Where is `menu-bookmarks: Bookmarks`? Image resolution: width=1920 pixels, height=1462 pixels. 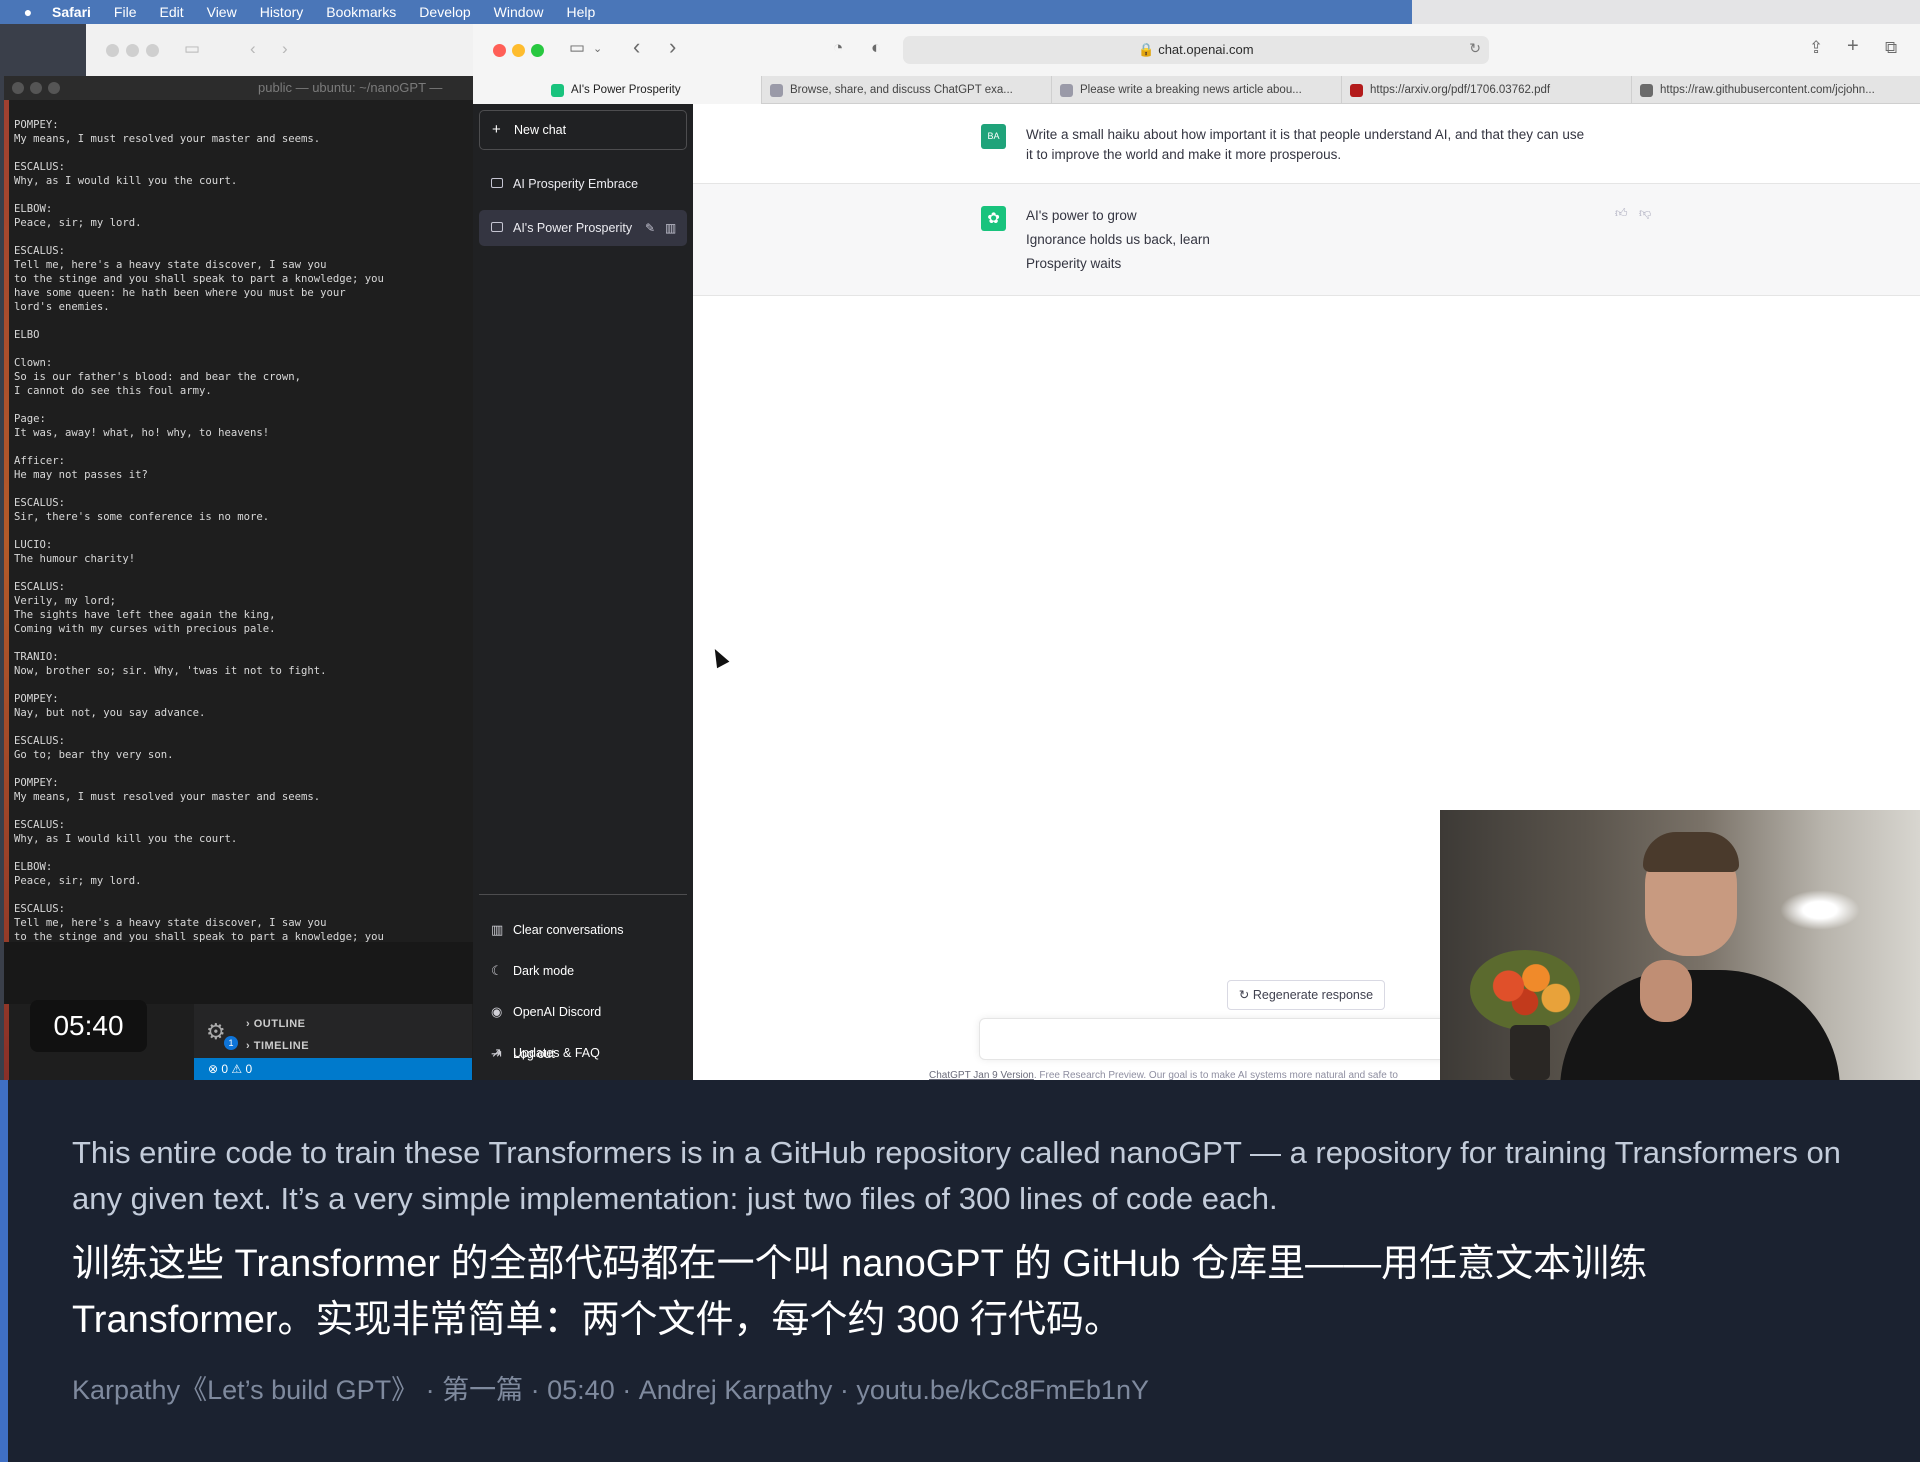
menu-bookmarks: Bookmarks is located at coordinates (361, 12).